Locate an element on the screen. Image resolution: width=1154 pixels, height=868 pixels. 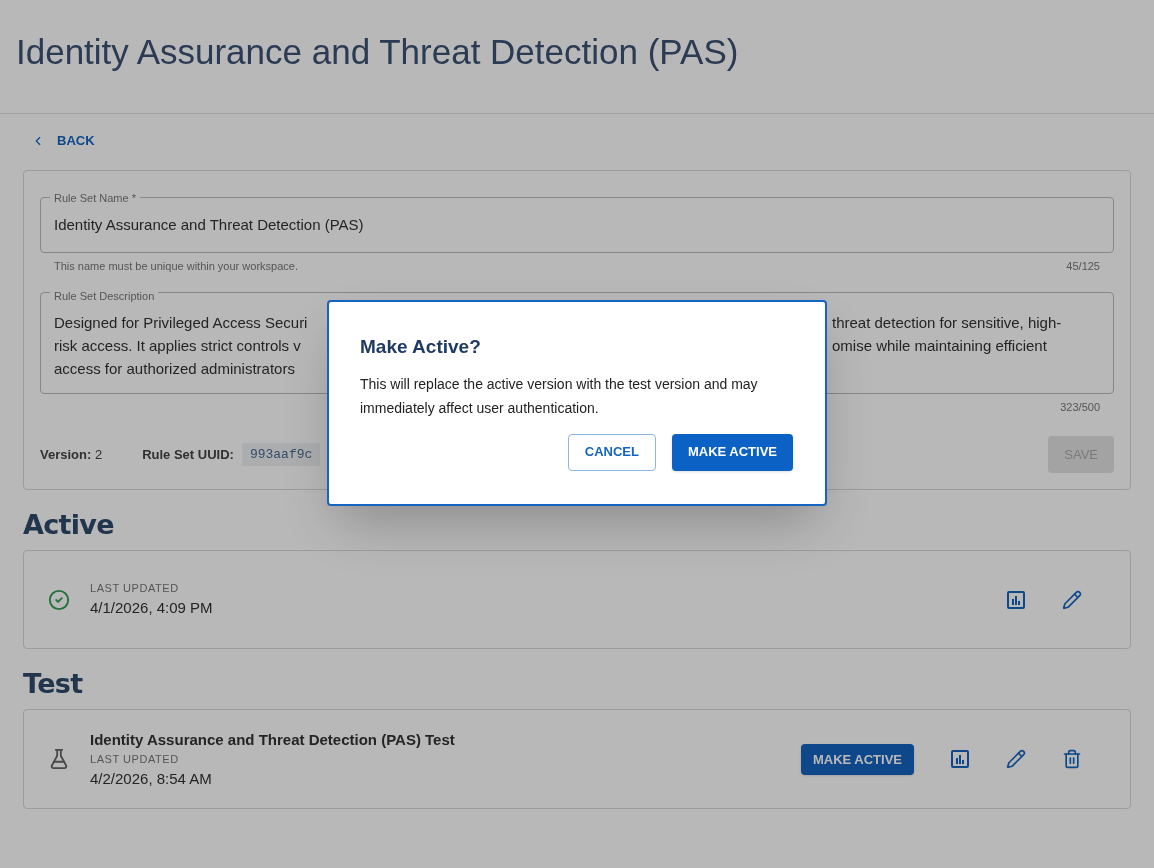
helper-text: This name must be unique within your workspace. is located at coordinates (176, 266).